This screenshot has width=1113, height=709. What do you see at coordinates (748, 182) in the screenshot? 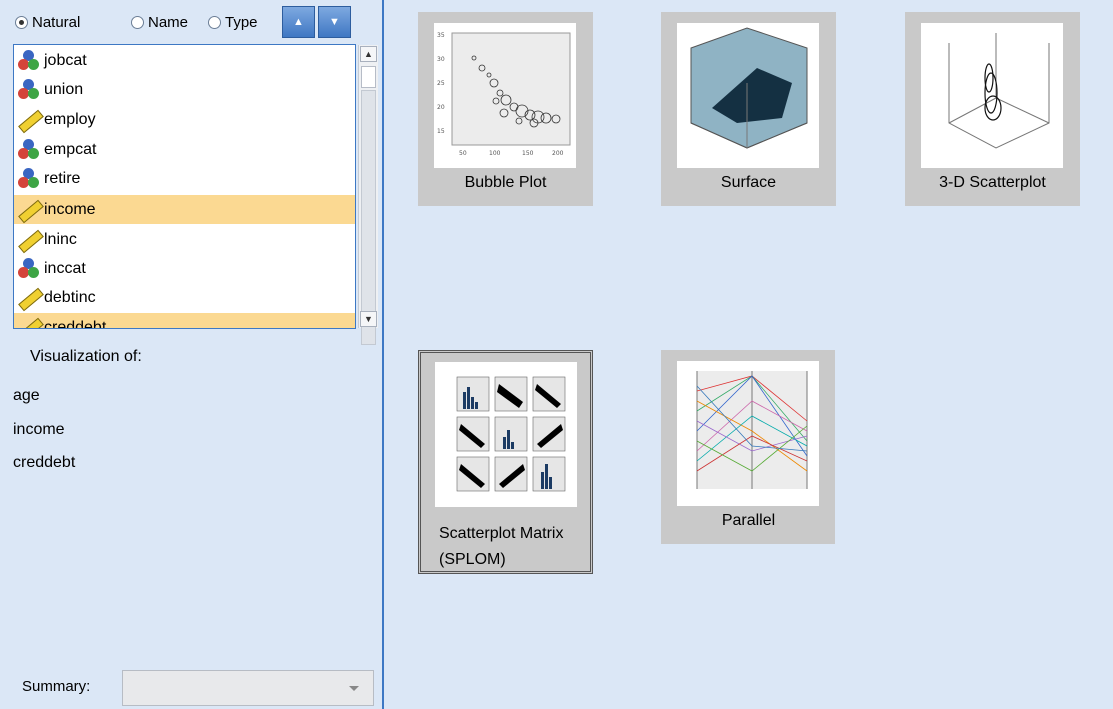
I see `gallery-item-label: Surface` at bounding box center [748, 182].